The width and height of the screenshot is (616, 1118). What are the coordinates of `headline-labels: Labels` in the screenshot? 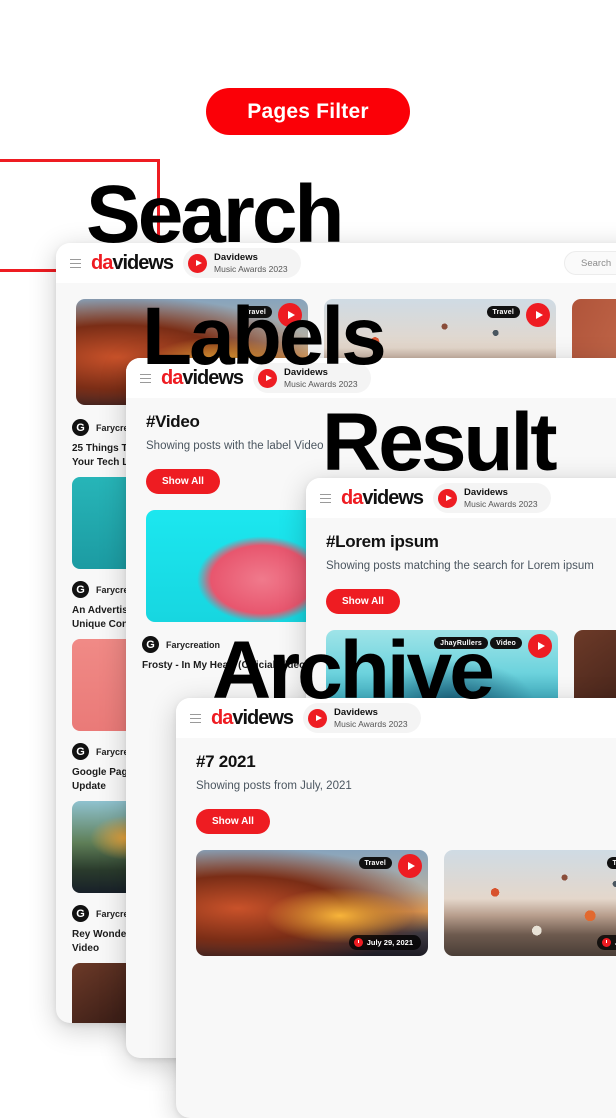 It's located at (264, 336).